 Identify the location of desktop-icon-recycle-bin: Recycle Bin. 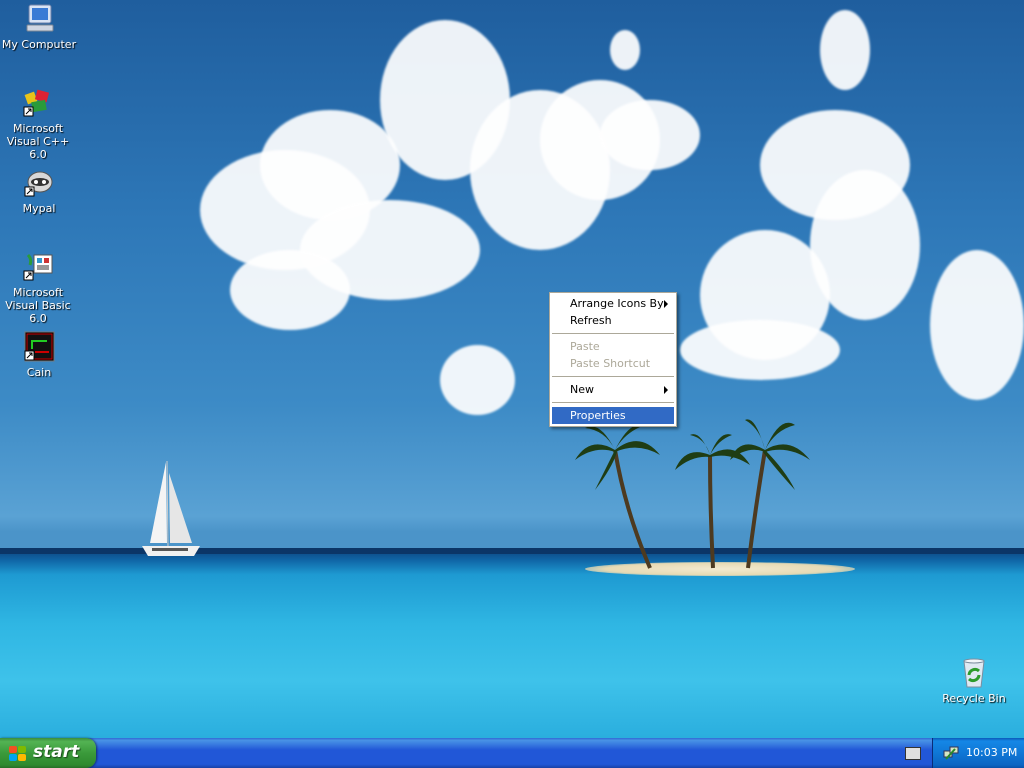
(974, 681).